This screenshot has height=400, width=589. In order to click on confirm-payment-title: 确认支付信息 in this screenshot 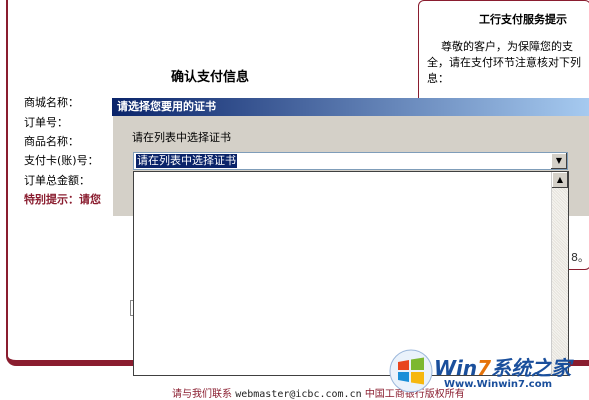, I will do `click(210, 77)`.